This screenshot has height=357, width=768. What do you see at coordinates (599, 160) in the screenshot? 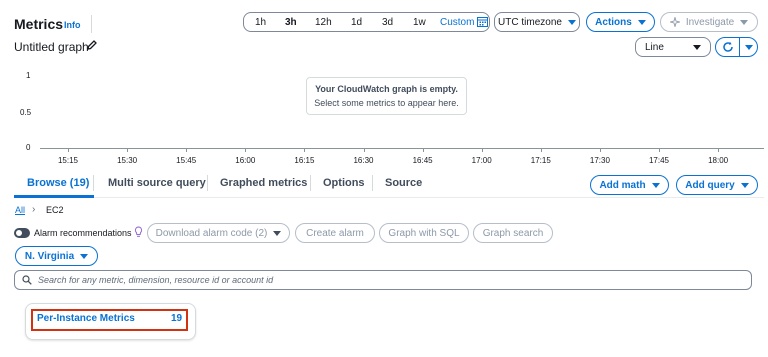
I see `x-tick-label: 17:30` at bounding box center [599, 160].